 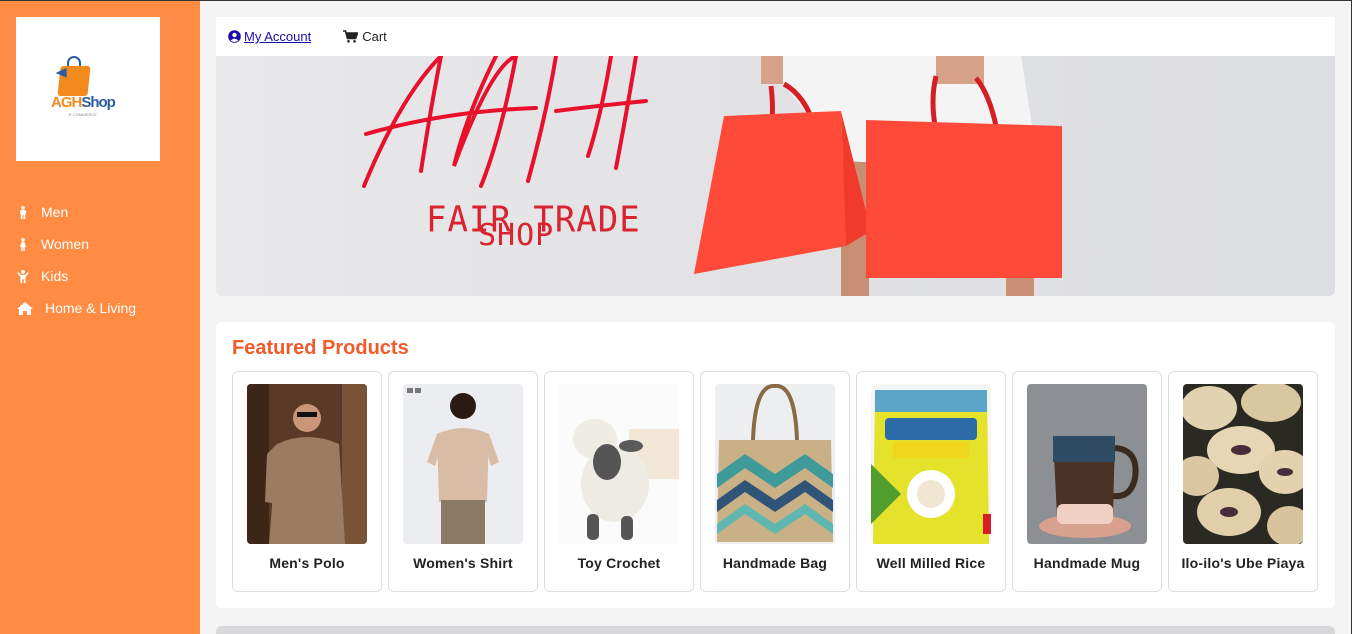 I want to click on my-account-link: My Account, so click(x=269, y=36).